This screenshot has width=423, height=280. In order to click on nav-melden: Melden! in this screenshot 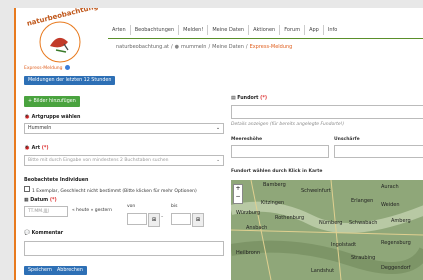, I will do `click(194, 30)`.